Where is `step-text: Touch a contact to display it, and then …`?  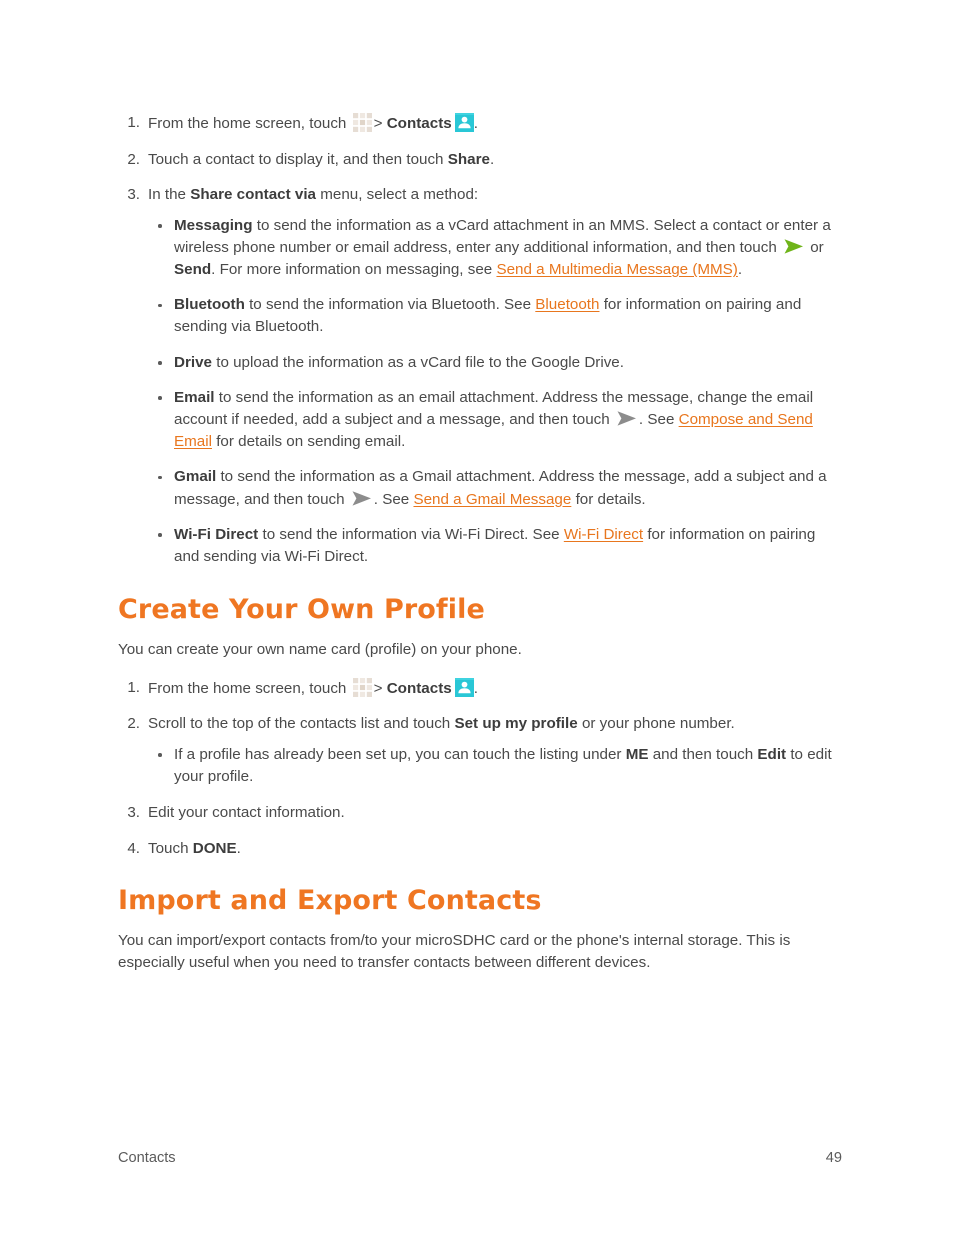
step-text: Touch a contact to display it, and then … is located at coordinates (321, 159).